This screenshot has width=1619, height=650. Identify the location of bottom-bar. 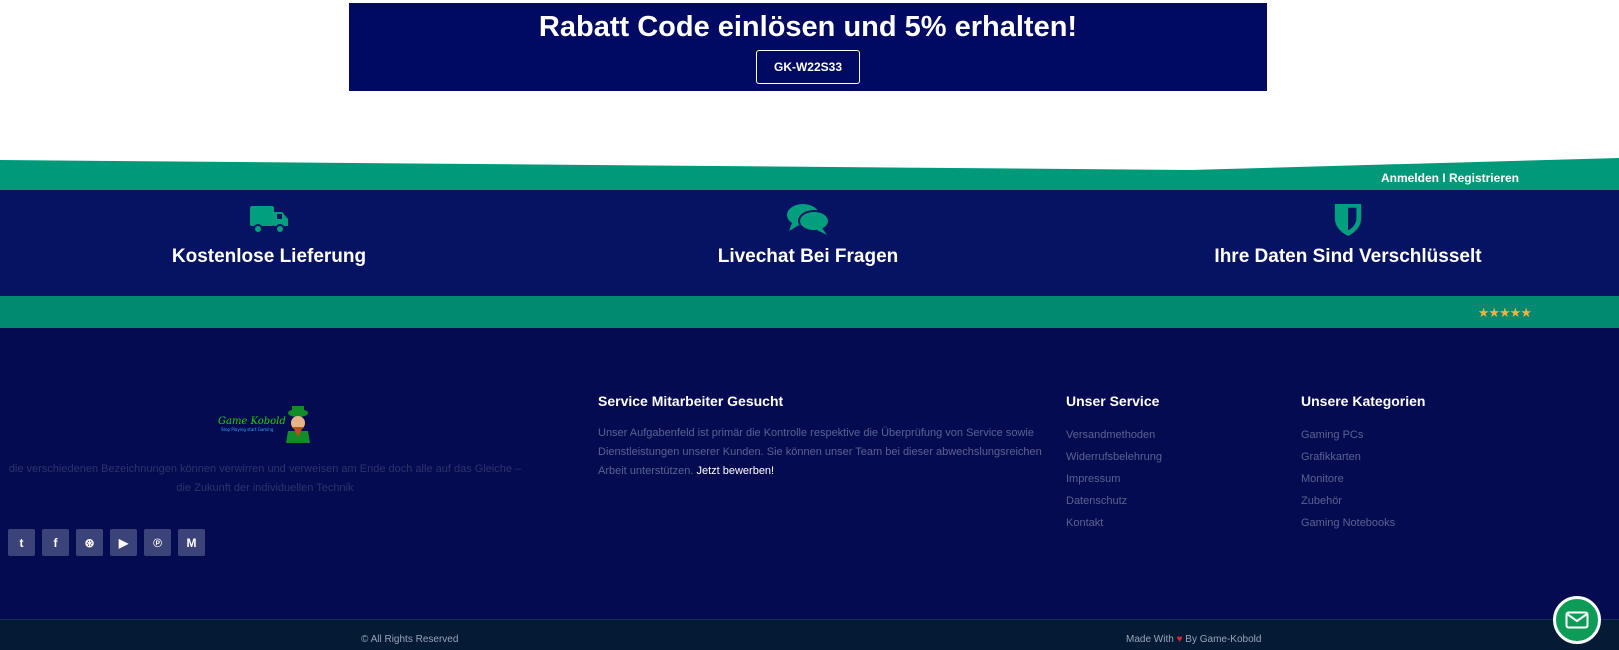
(809, 634).